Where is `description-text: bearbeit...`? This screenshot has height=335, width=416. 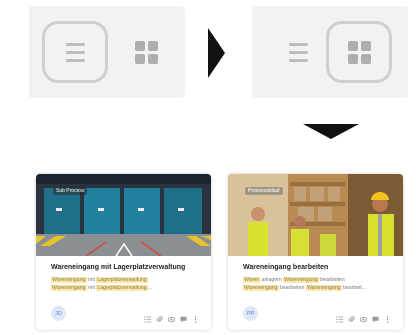
description-text: bearbeit... is located at coordinates (354, 288).